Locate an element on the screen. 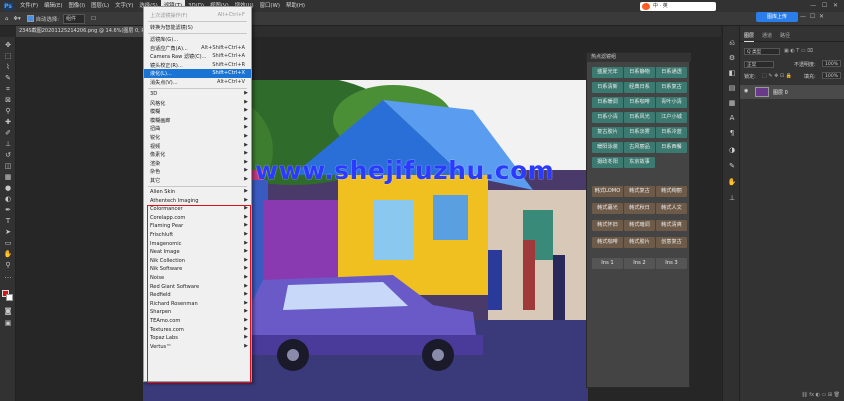 This screenshot has width=844, height=401. filter-preset-button: 创意复古 is located at coordinates (671, 242).